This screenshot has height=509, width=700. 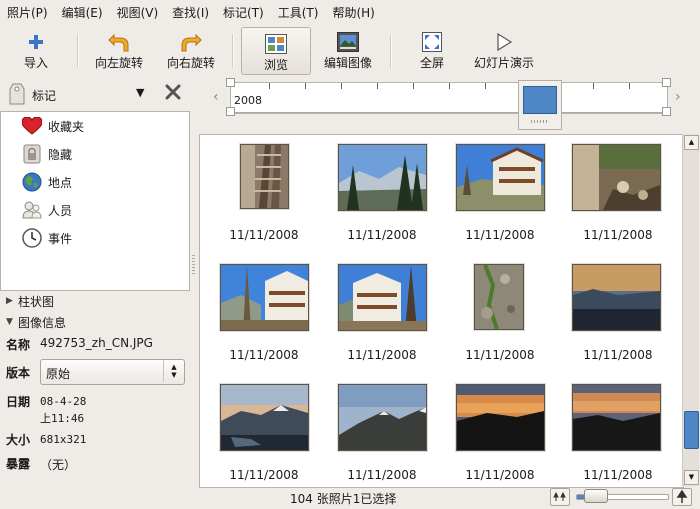 What do you see at coordinates (190, 63) in the screenshot?
I see `rotate-right-label: 向右旋转` at bounding box center [190, 63].